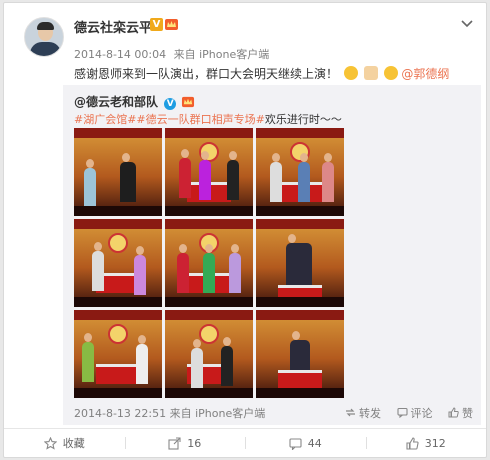  What do you see at coordinates (460, 413) in the screenshot?
I see `repost-like-button: 赞` at bounding box center [460, 413].